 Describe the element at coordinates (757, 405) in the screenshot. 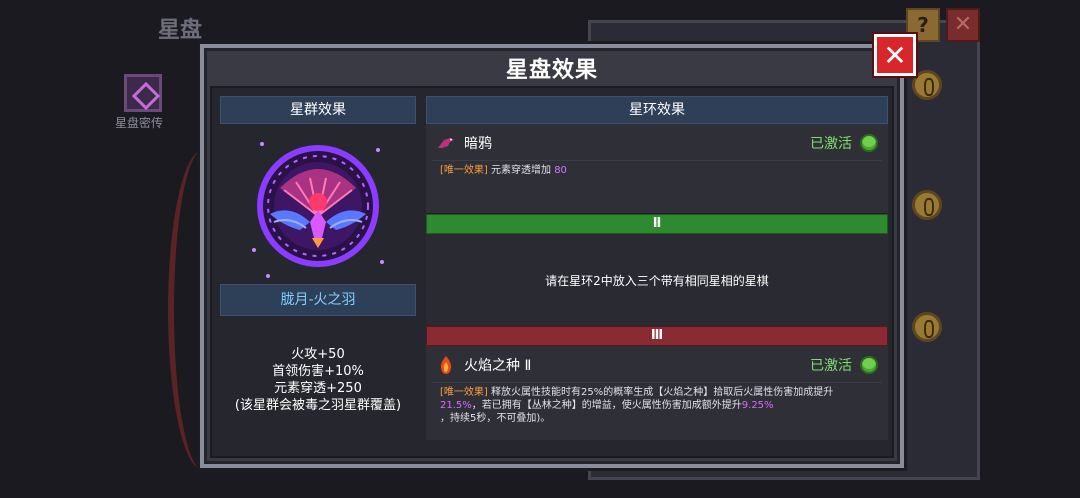

I see `effect-value: 9.25%` at that location.